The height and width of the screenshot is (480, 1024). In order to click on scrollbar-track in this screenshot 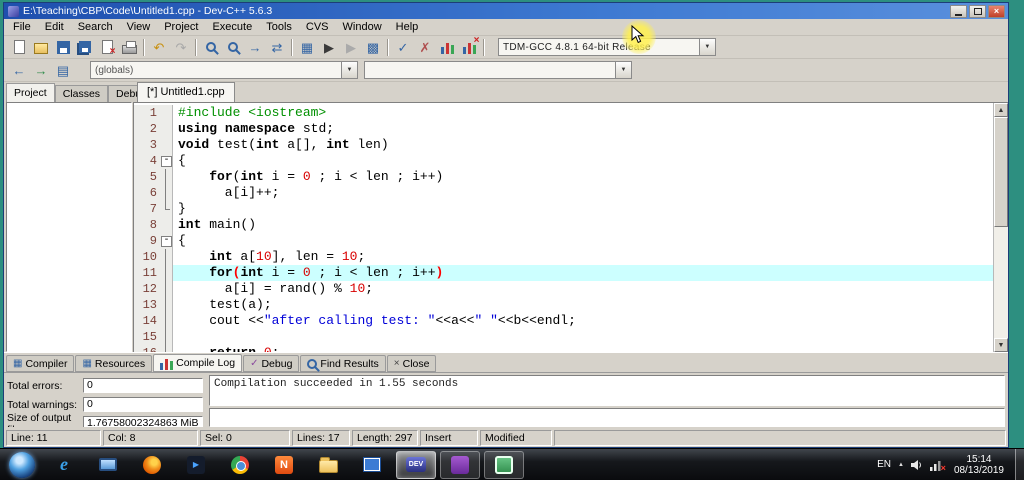, I will do `click(1001, 227)`.